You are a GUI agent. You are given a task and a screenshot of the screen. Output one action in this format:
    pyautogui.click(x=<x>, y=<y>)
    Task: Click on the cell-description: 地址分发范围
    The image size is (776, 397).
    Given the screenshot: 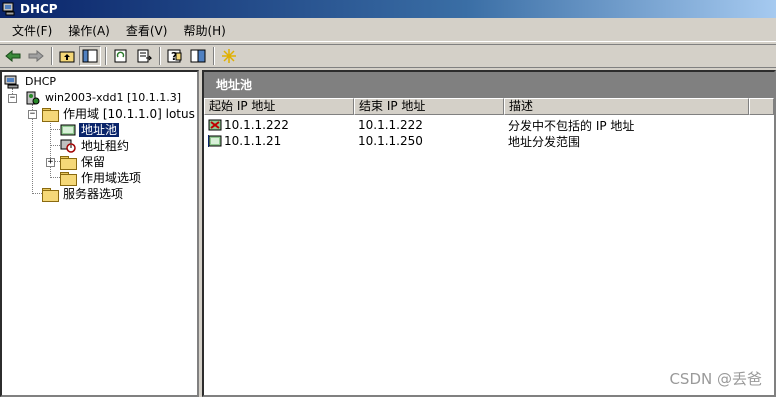 What is the action you would take?
    pyautogui.click(x=544, y=141)
    